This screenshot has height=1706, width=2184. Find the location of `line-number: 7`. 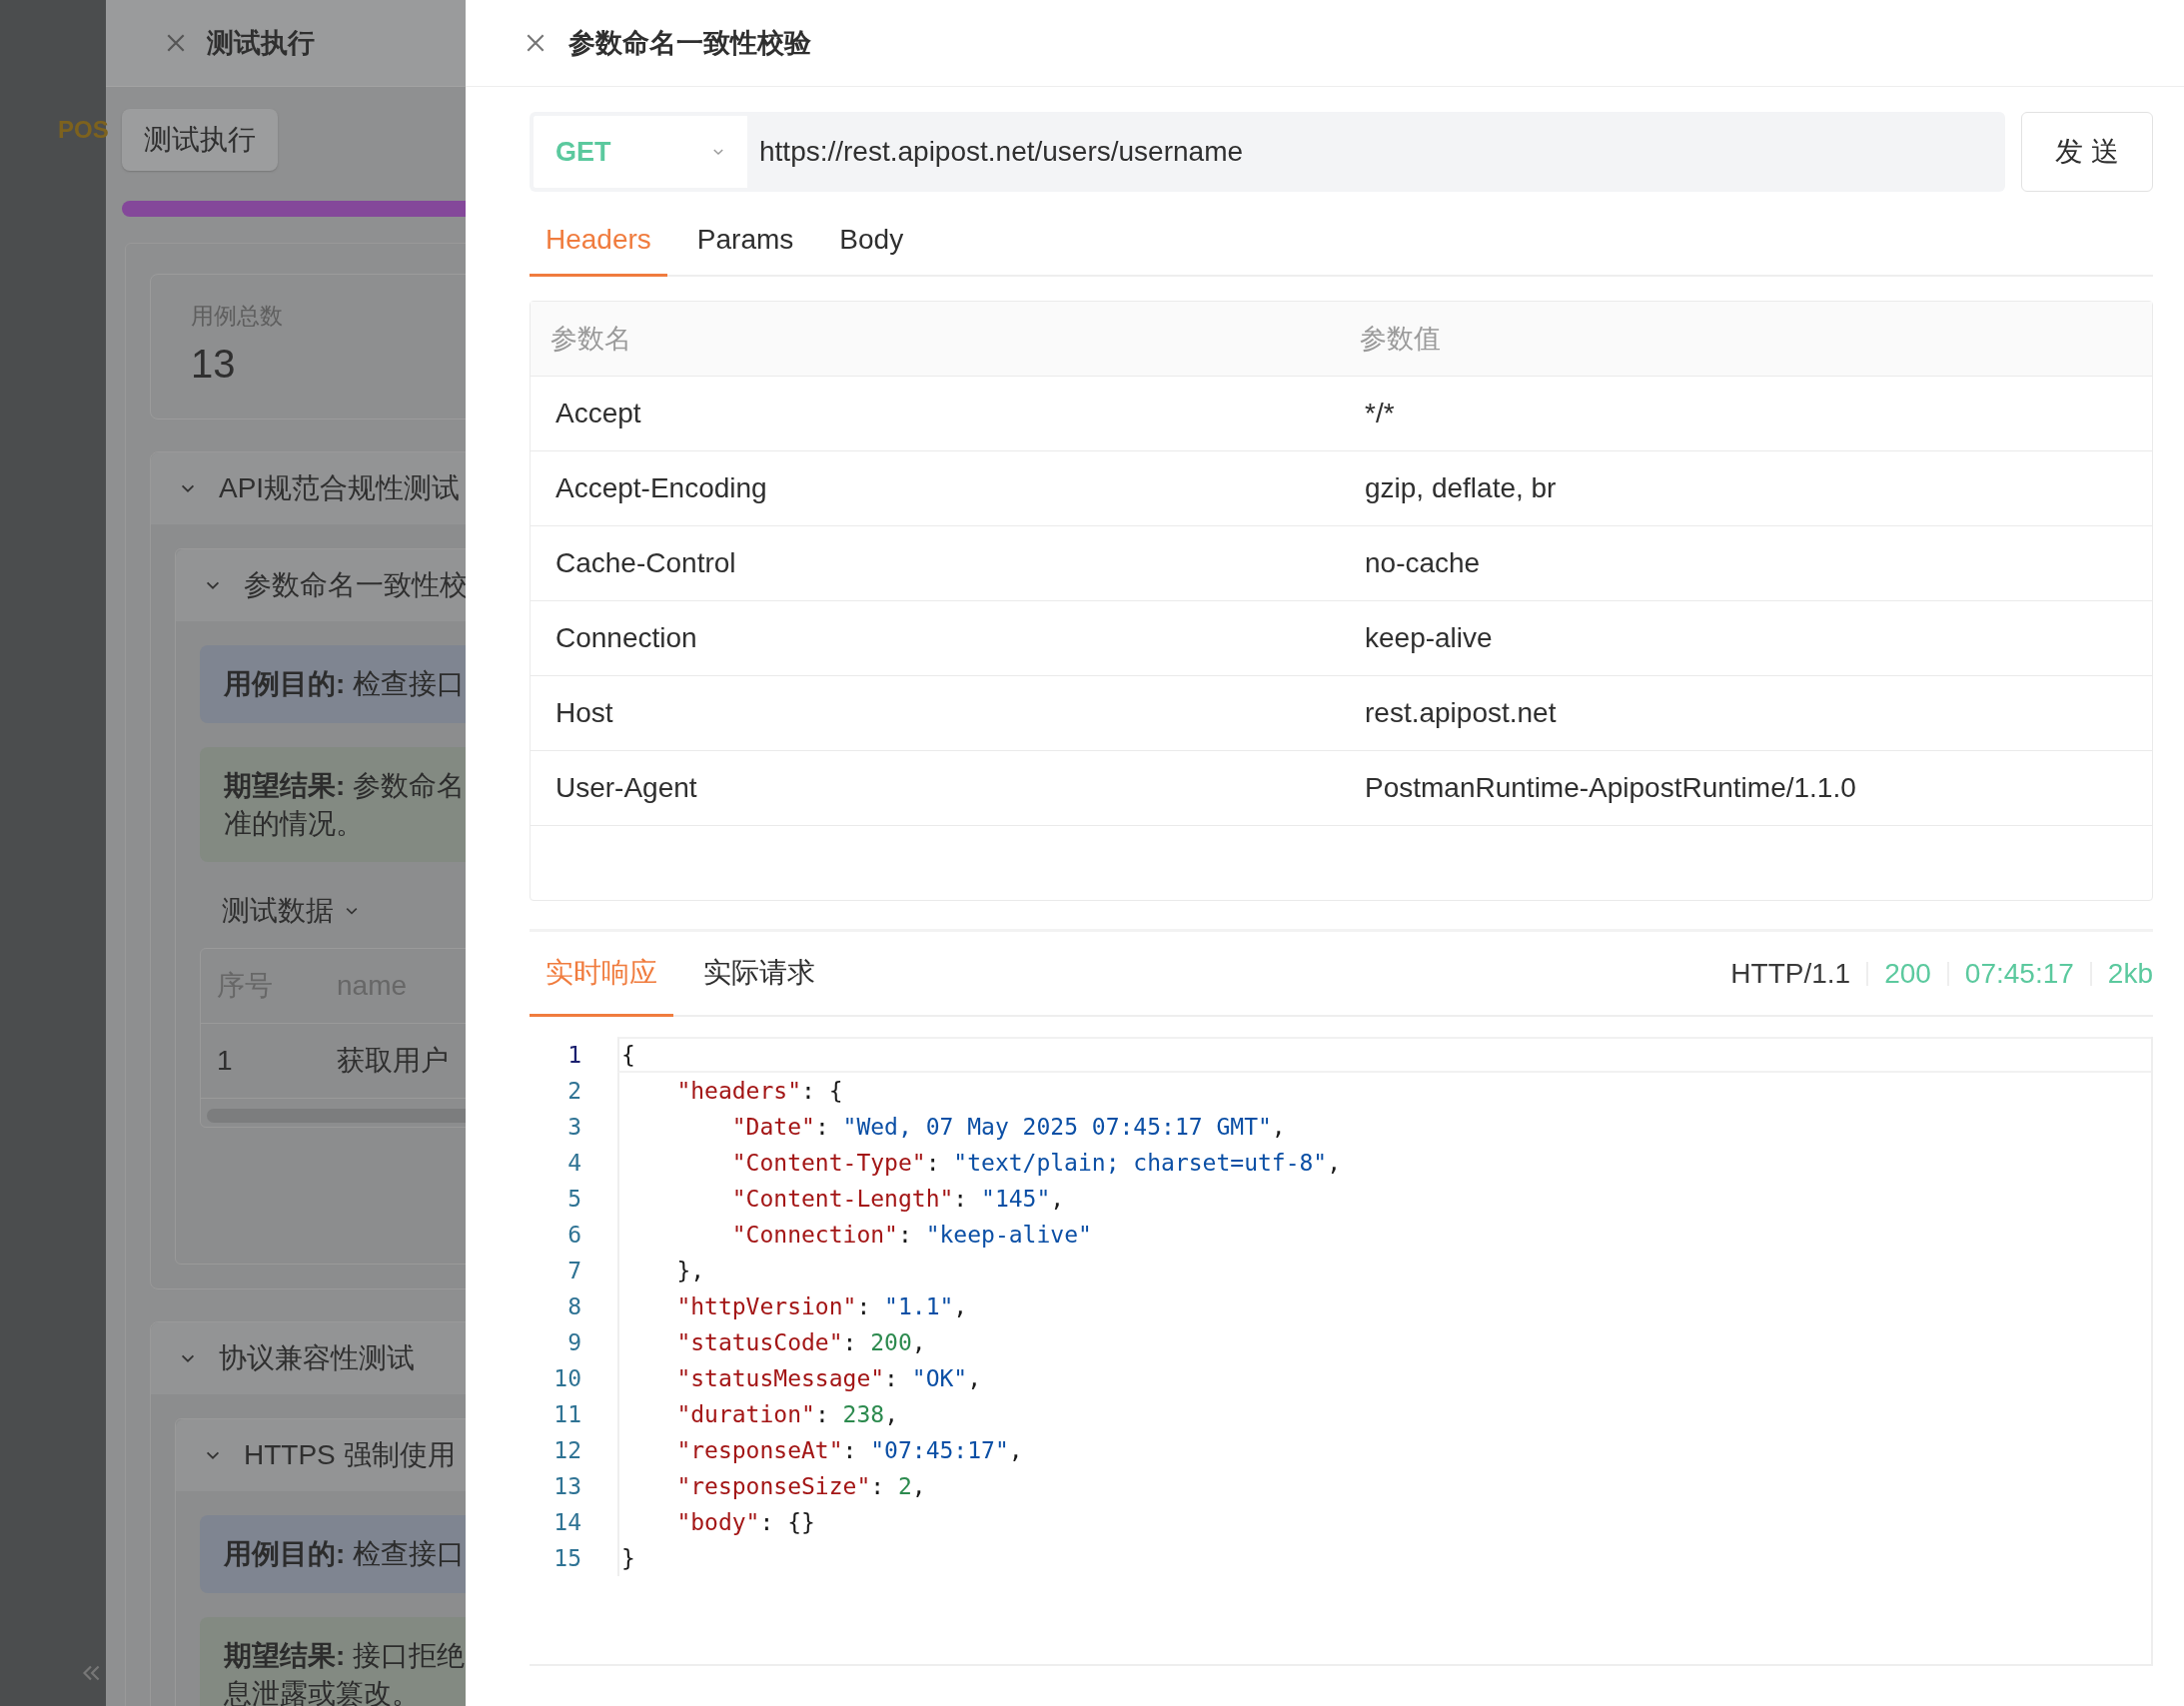

line-number: 7 is located at coordinates (573, 1270).